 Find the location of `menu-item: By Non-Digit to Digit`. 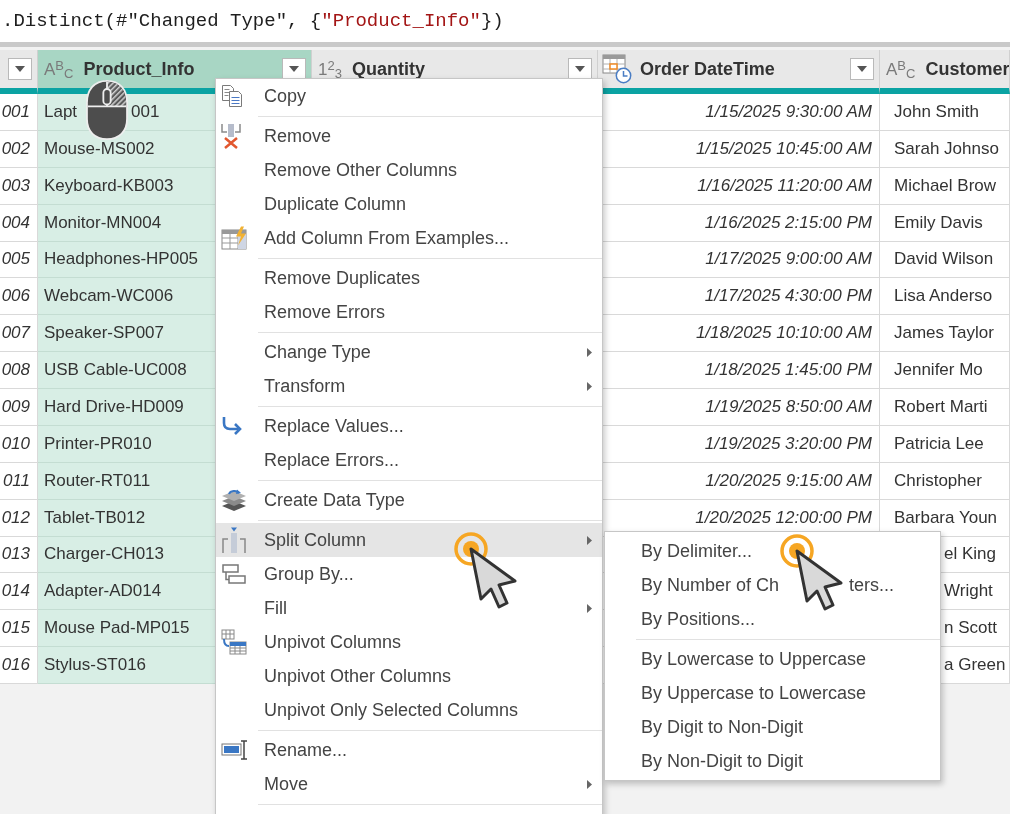

menu-item: By Non-Digit to Digit is located at coordinates (772, 761).